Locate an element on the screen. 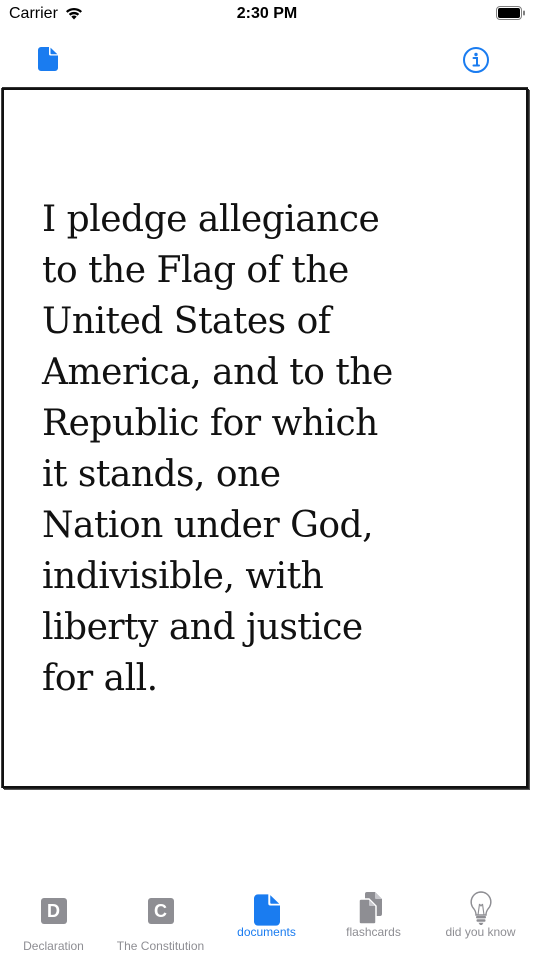 The width and height of the screenshot is (534, 953). tab-declaration: D Declaration is located at coordinates (53, 918).